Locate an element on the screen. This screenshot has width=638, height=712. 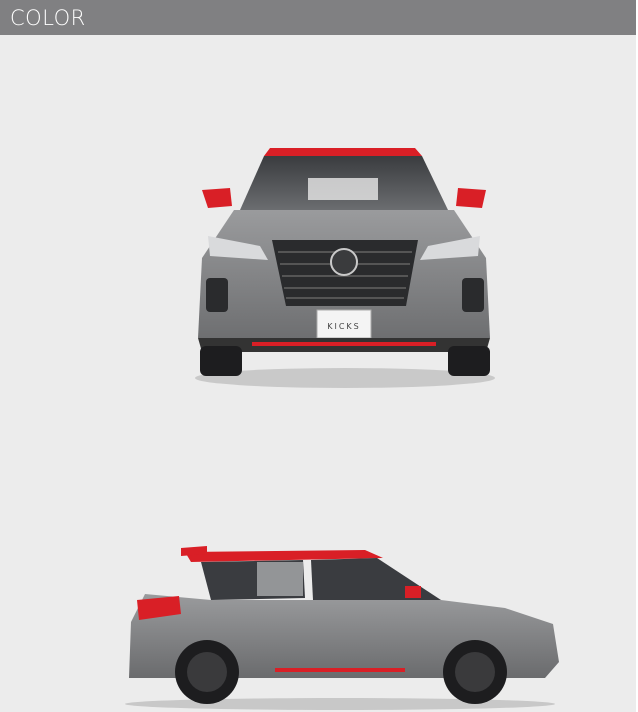
section-title: COLOR is located at coordinates (48, 18).